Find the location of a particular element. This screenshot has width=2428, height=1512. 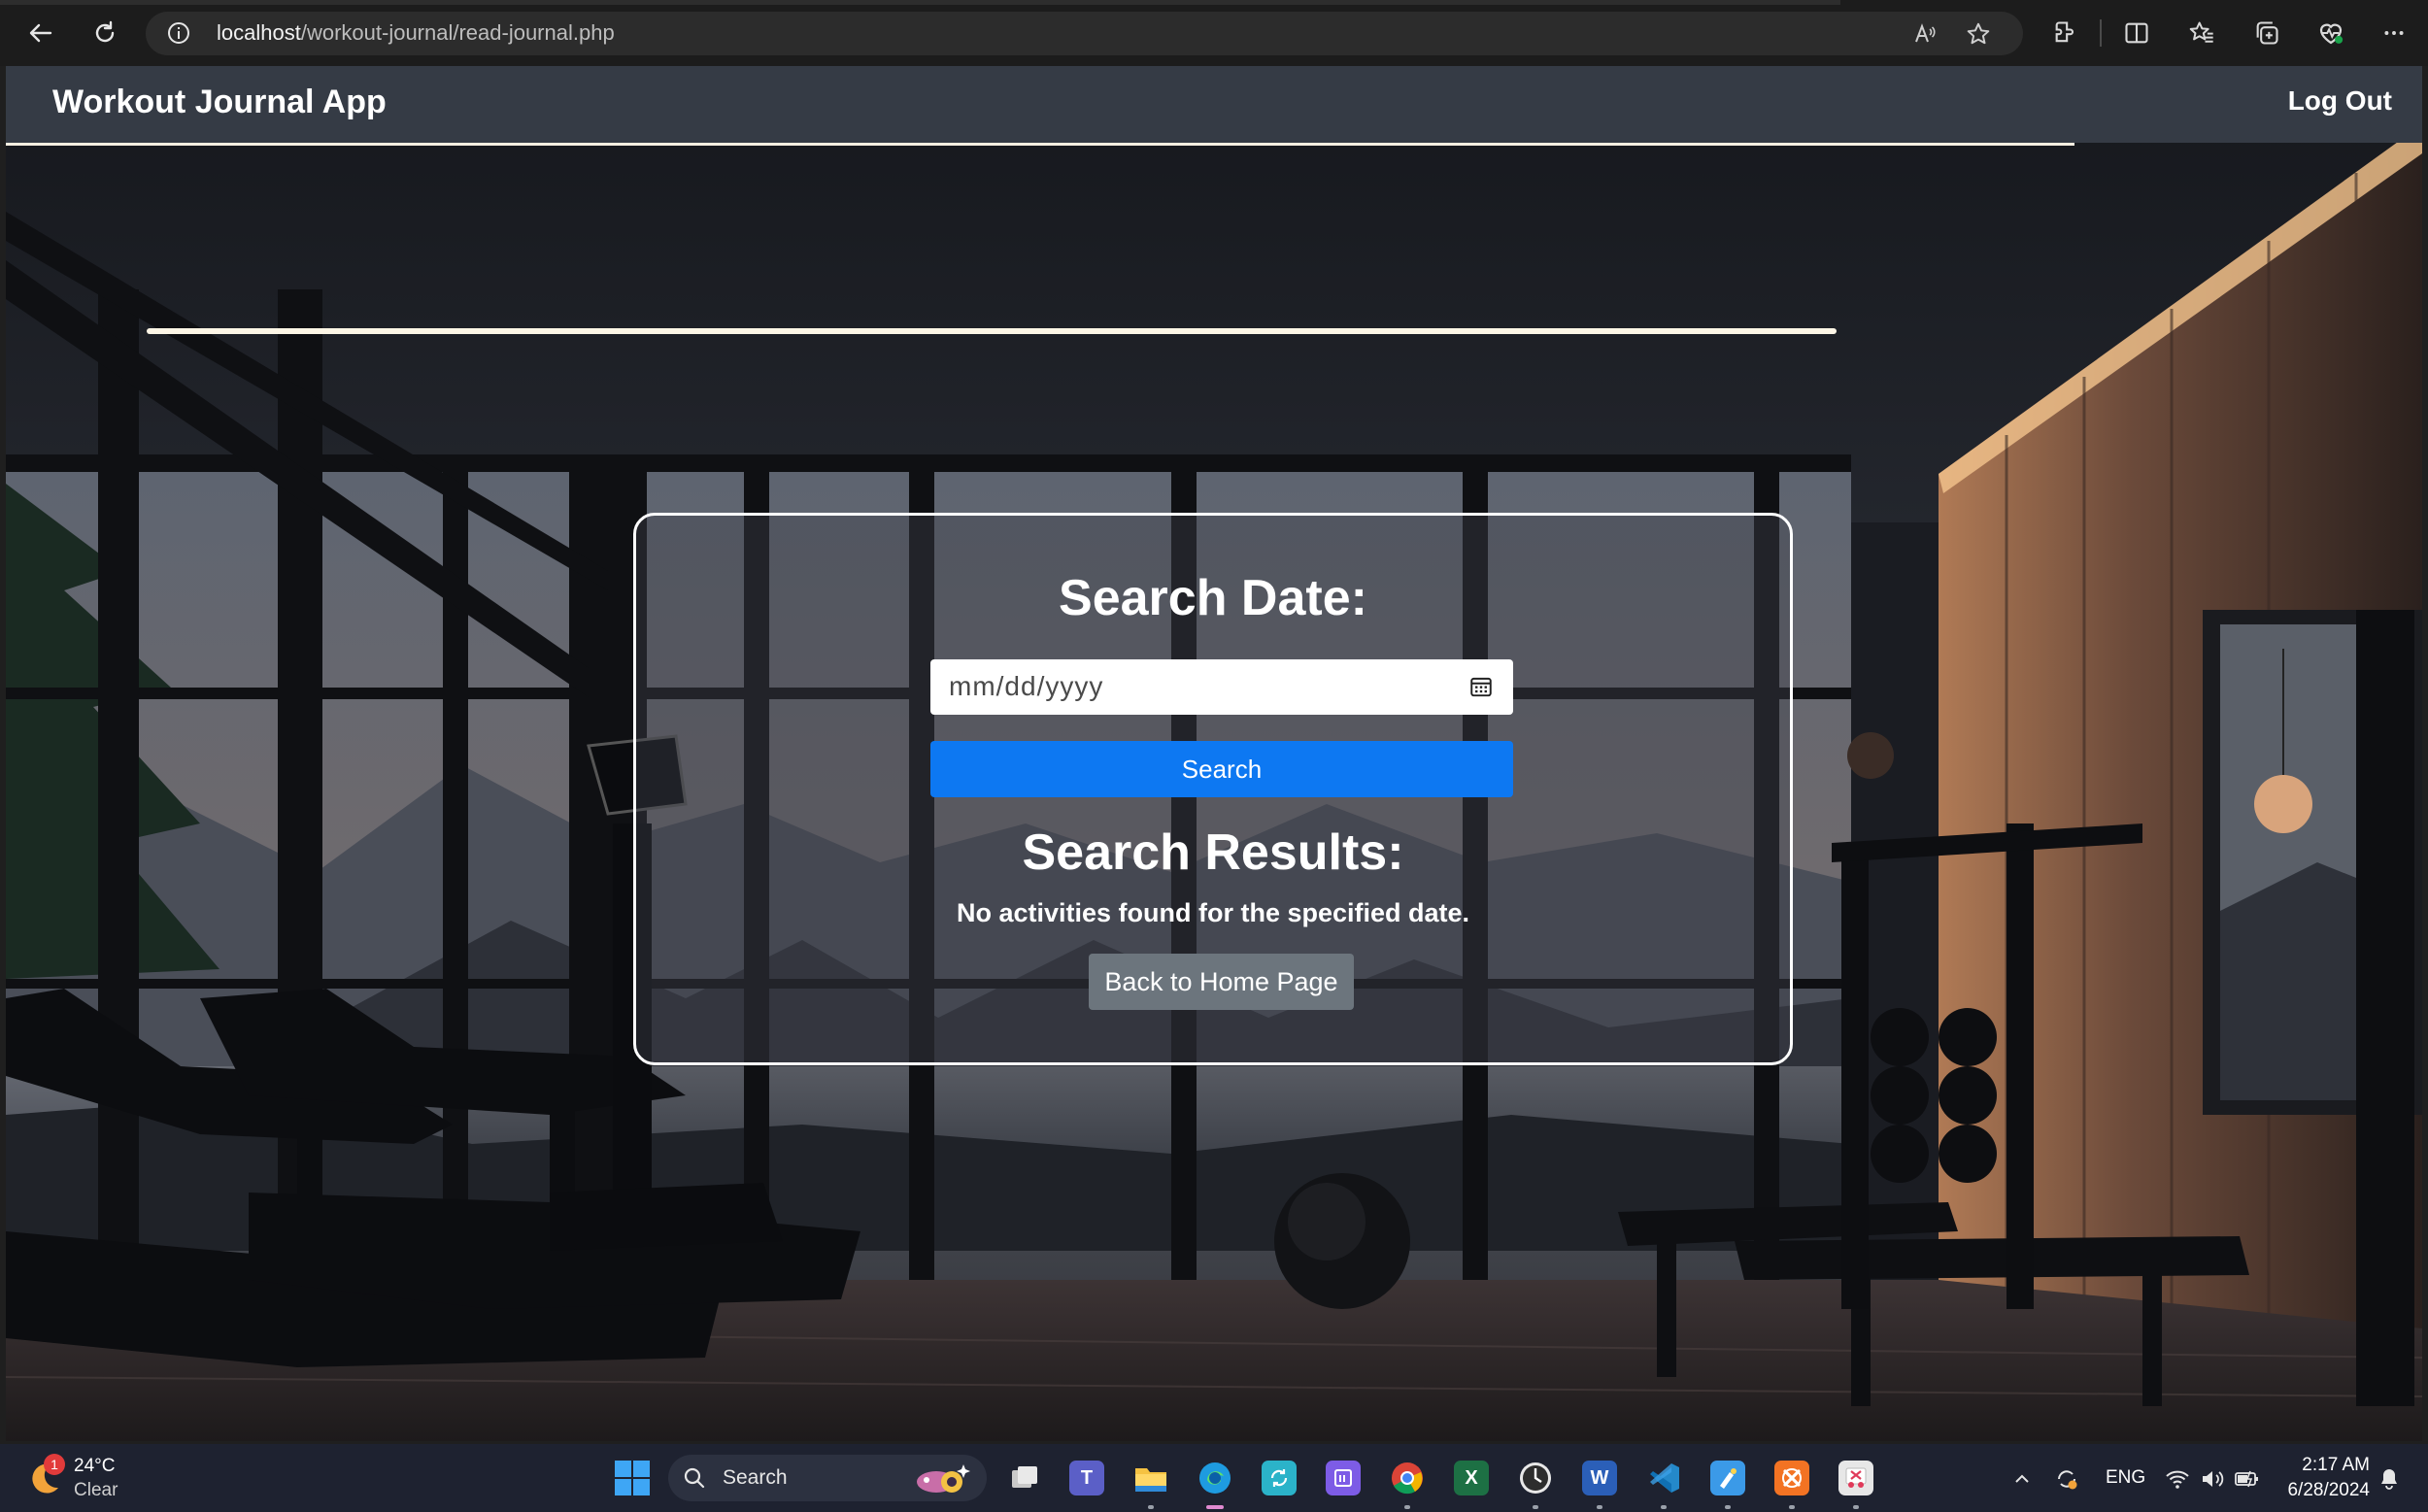

url-host: localhost is located at coordinates (259, 32).